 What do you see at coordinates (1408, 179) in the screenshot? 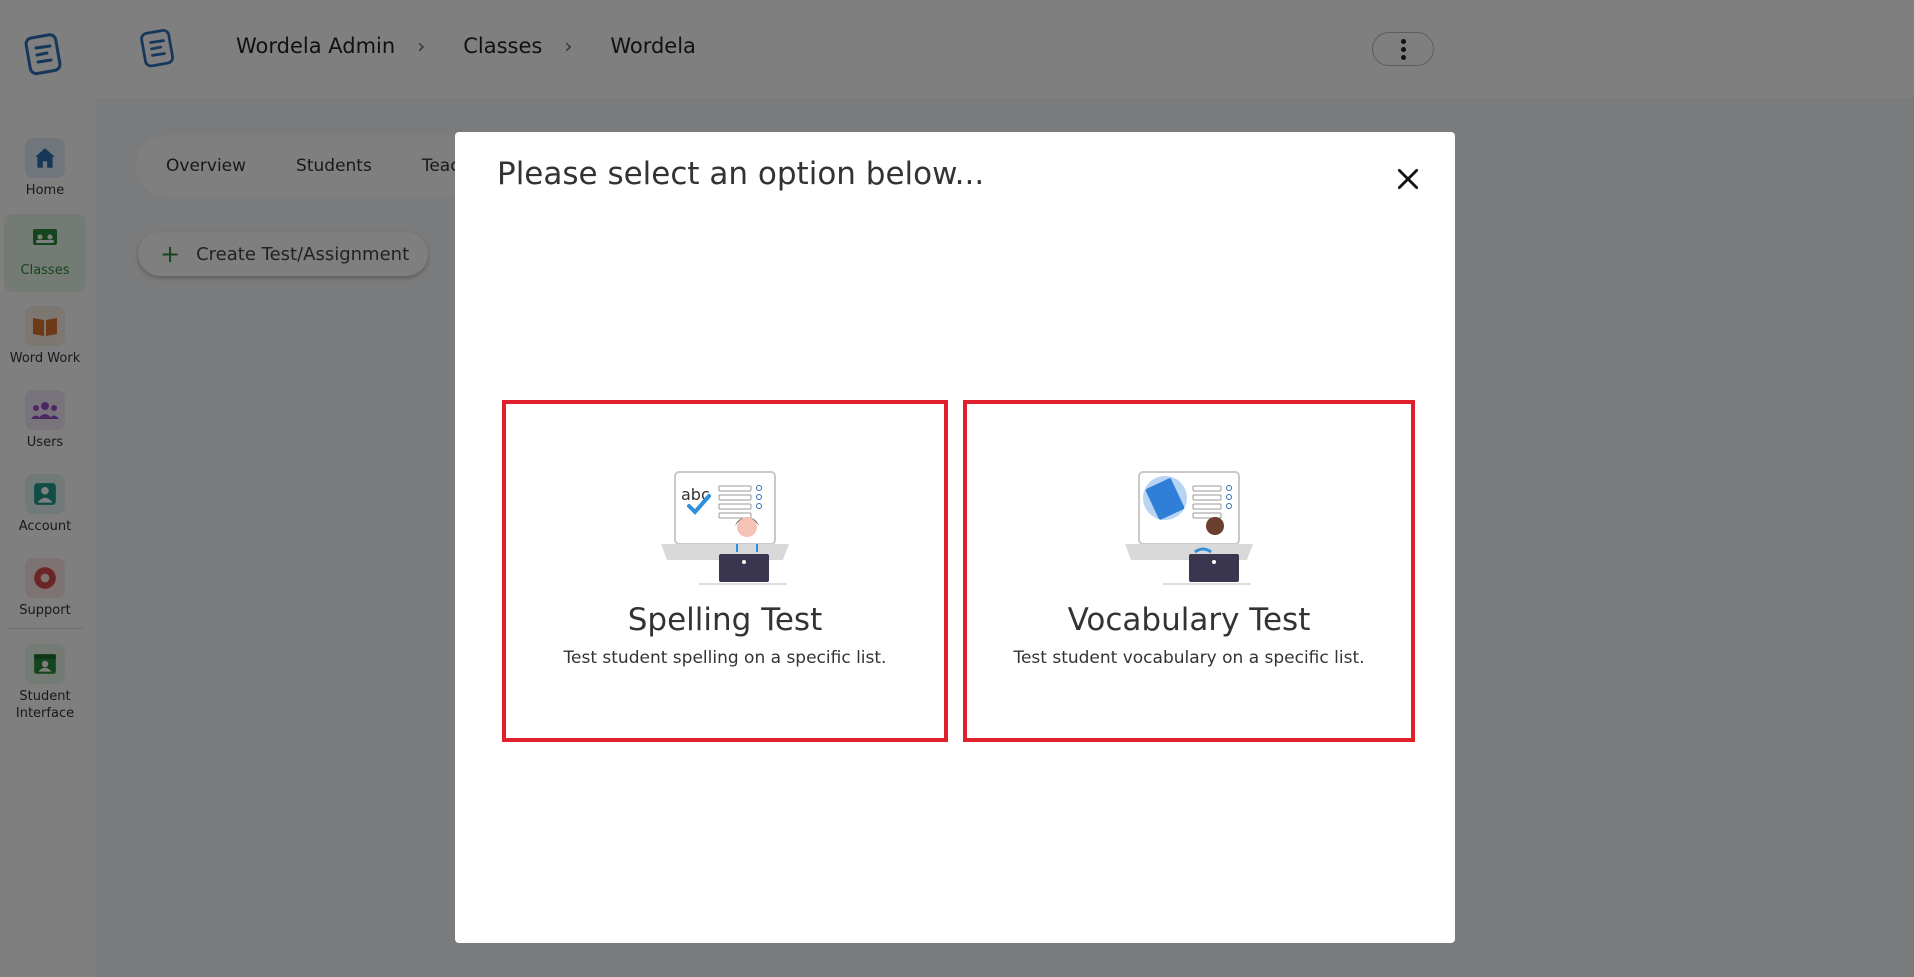
I see `close-icon` at bounding box center [1408, 179].